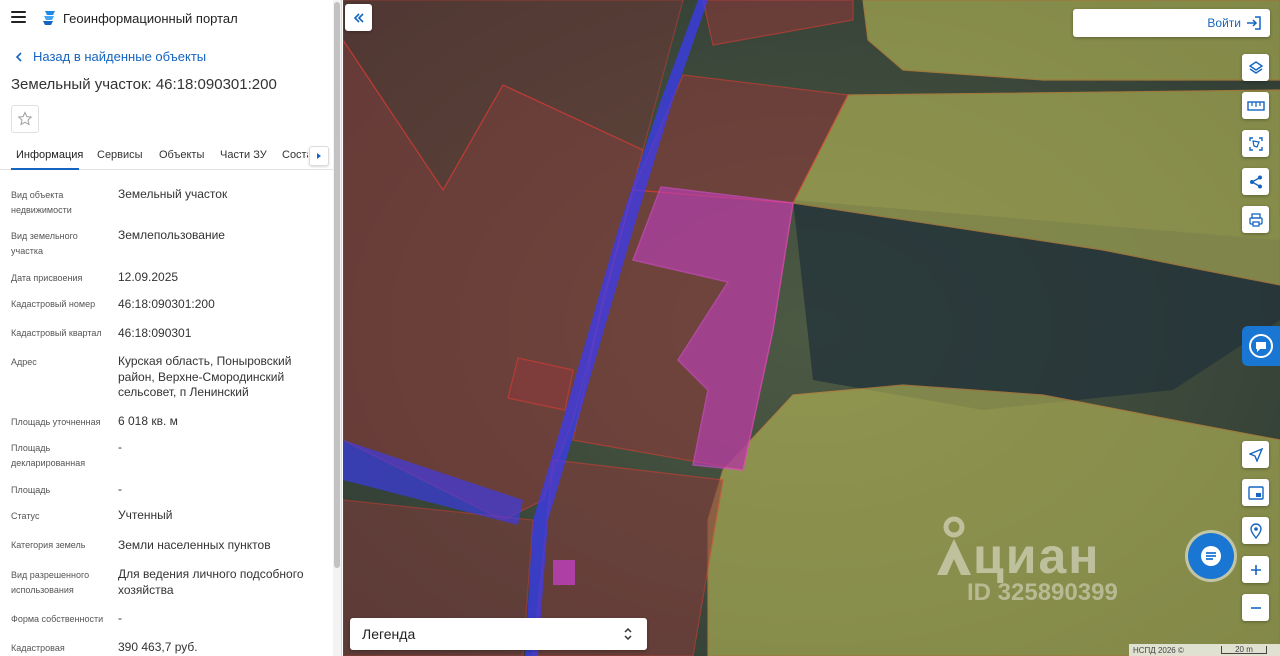 The image size is (1280, 656). I want to click on printer-icon, so click(1255, 219).